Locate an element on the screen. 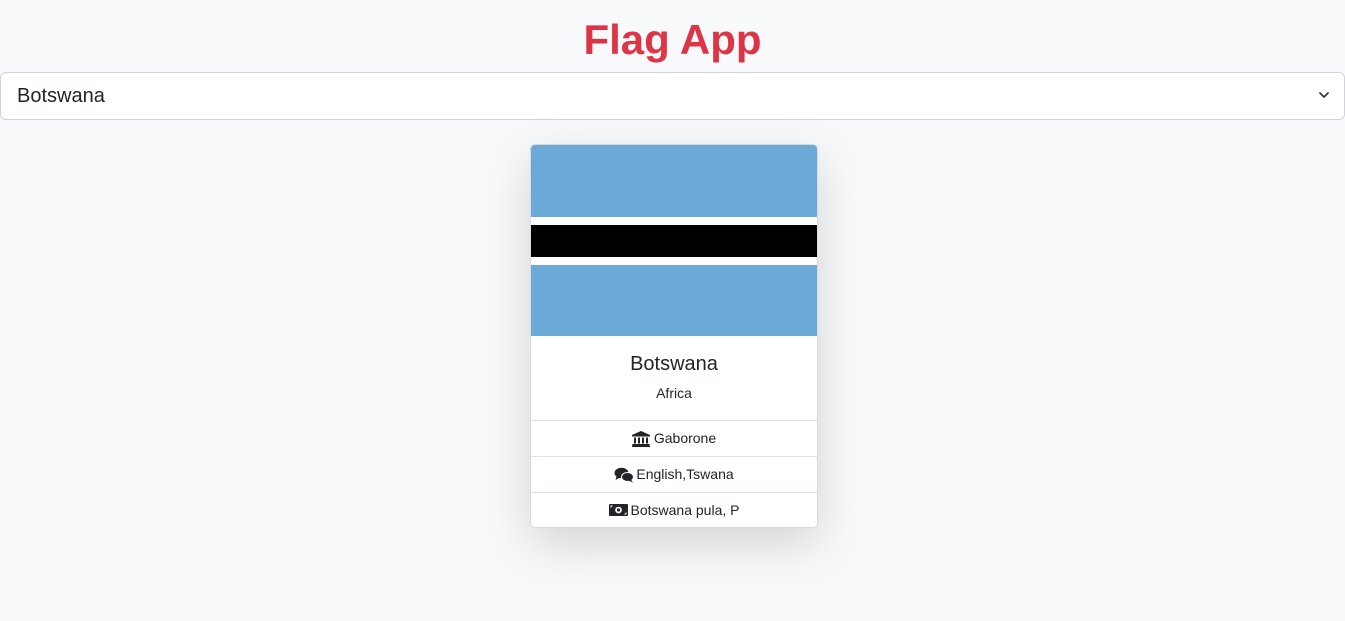 Image resolution: width=1345 pixels, height=621 pixels. capital-value: Gaborone is located at coordinates (685, 438).